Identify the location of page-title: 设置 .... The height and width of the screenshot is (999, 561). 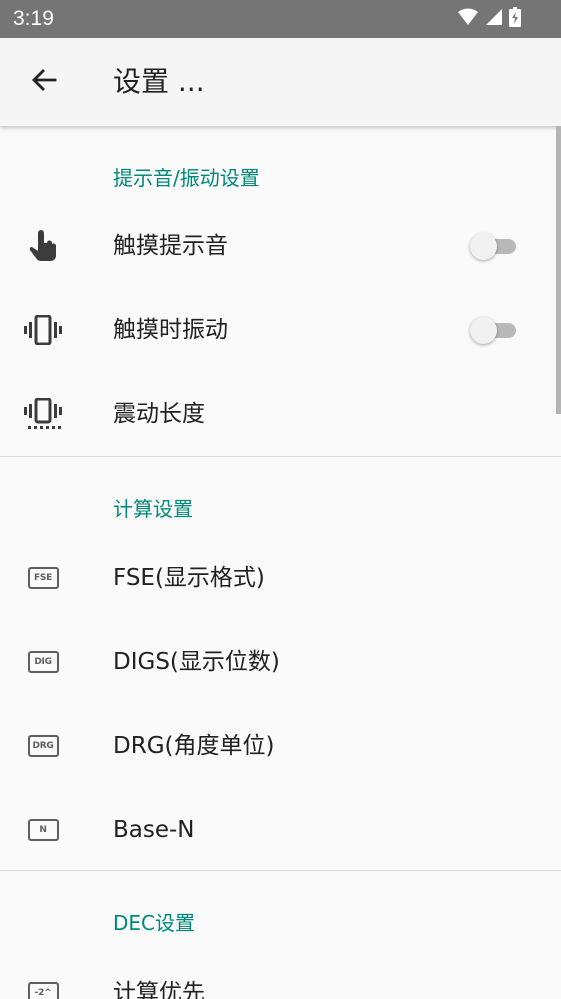
(159, 81).